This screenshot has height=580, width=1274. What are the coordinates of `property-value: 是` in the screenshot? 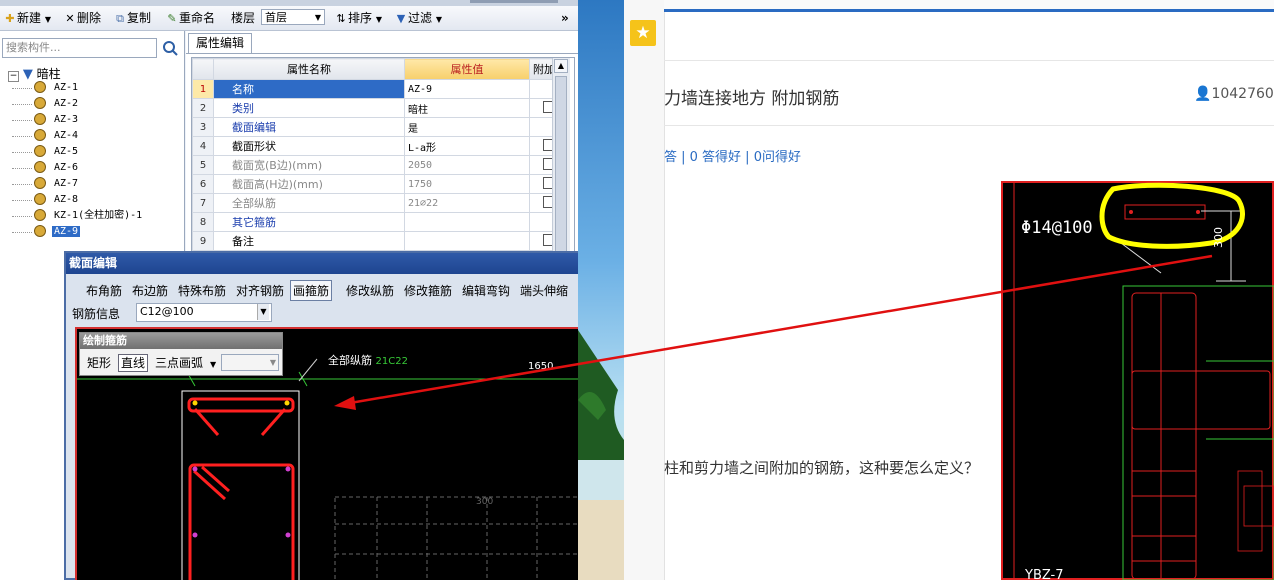 It's located at (467, 127).